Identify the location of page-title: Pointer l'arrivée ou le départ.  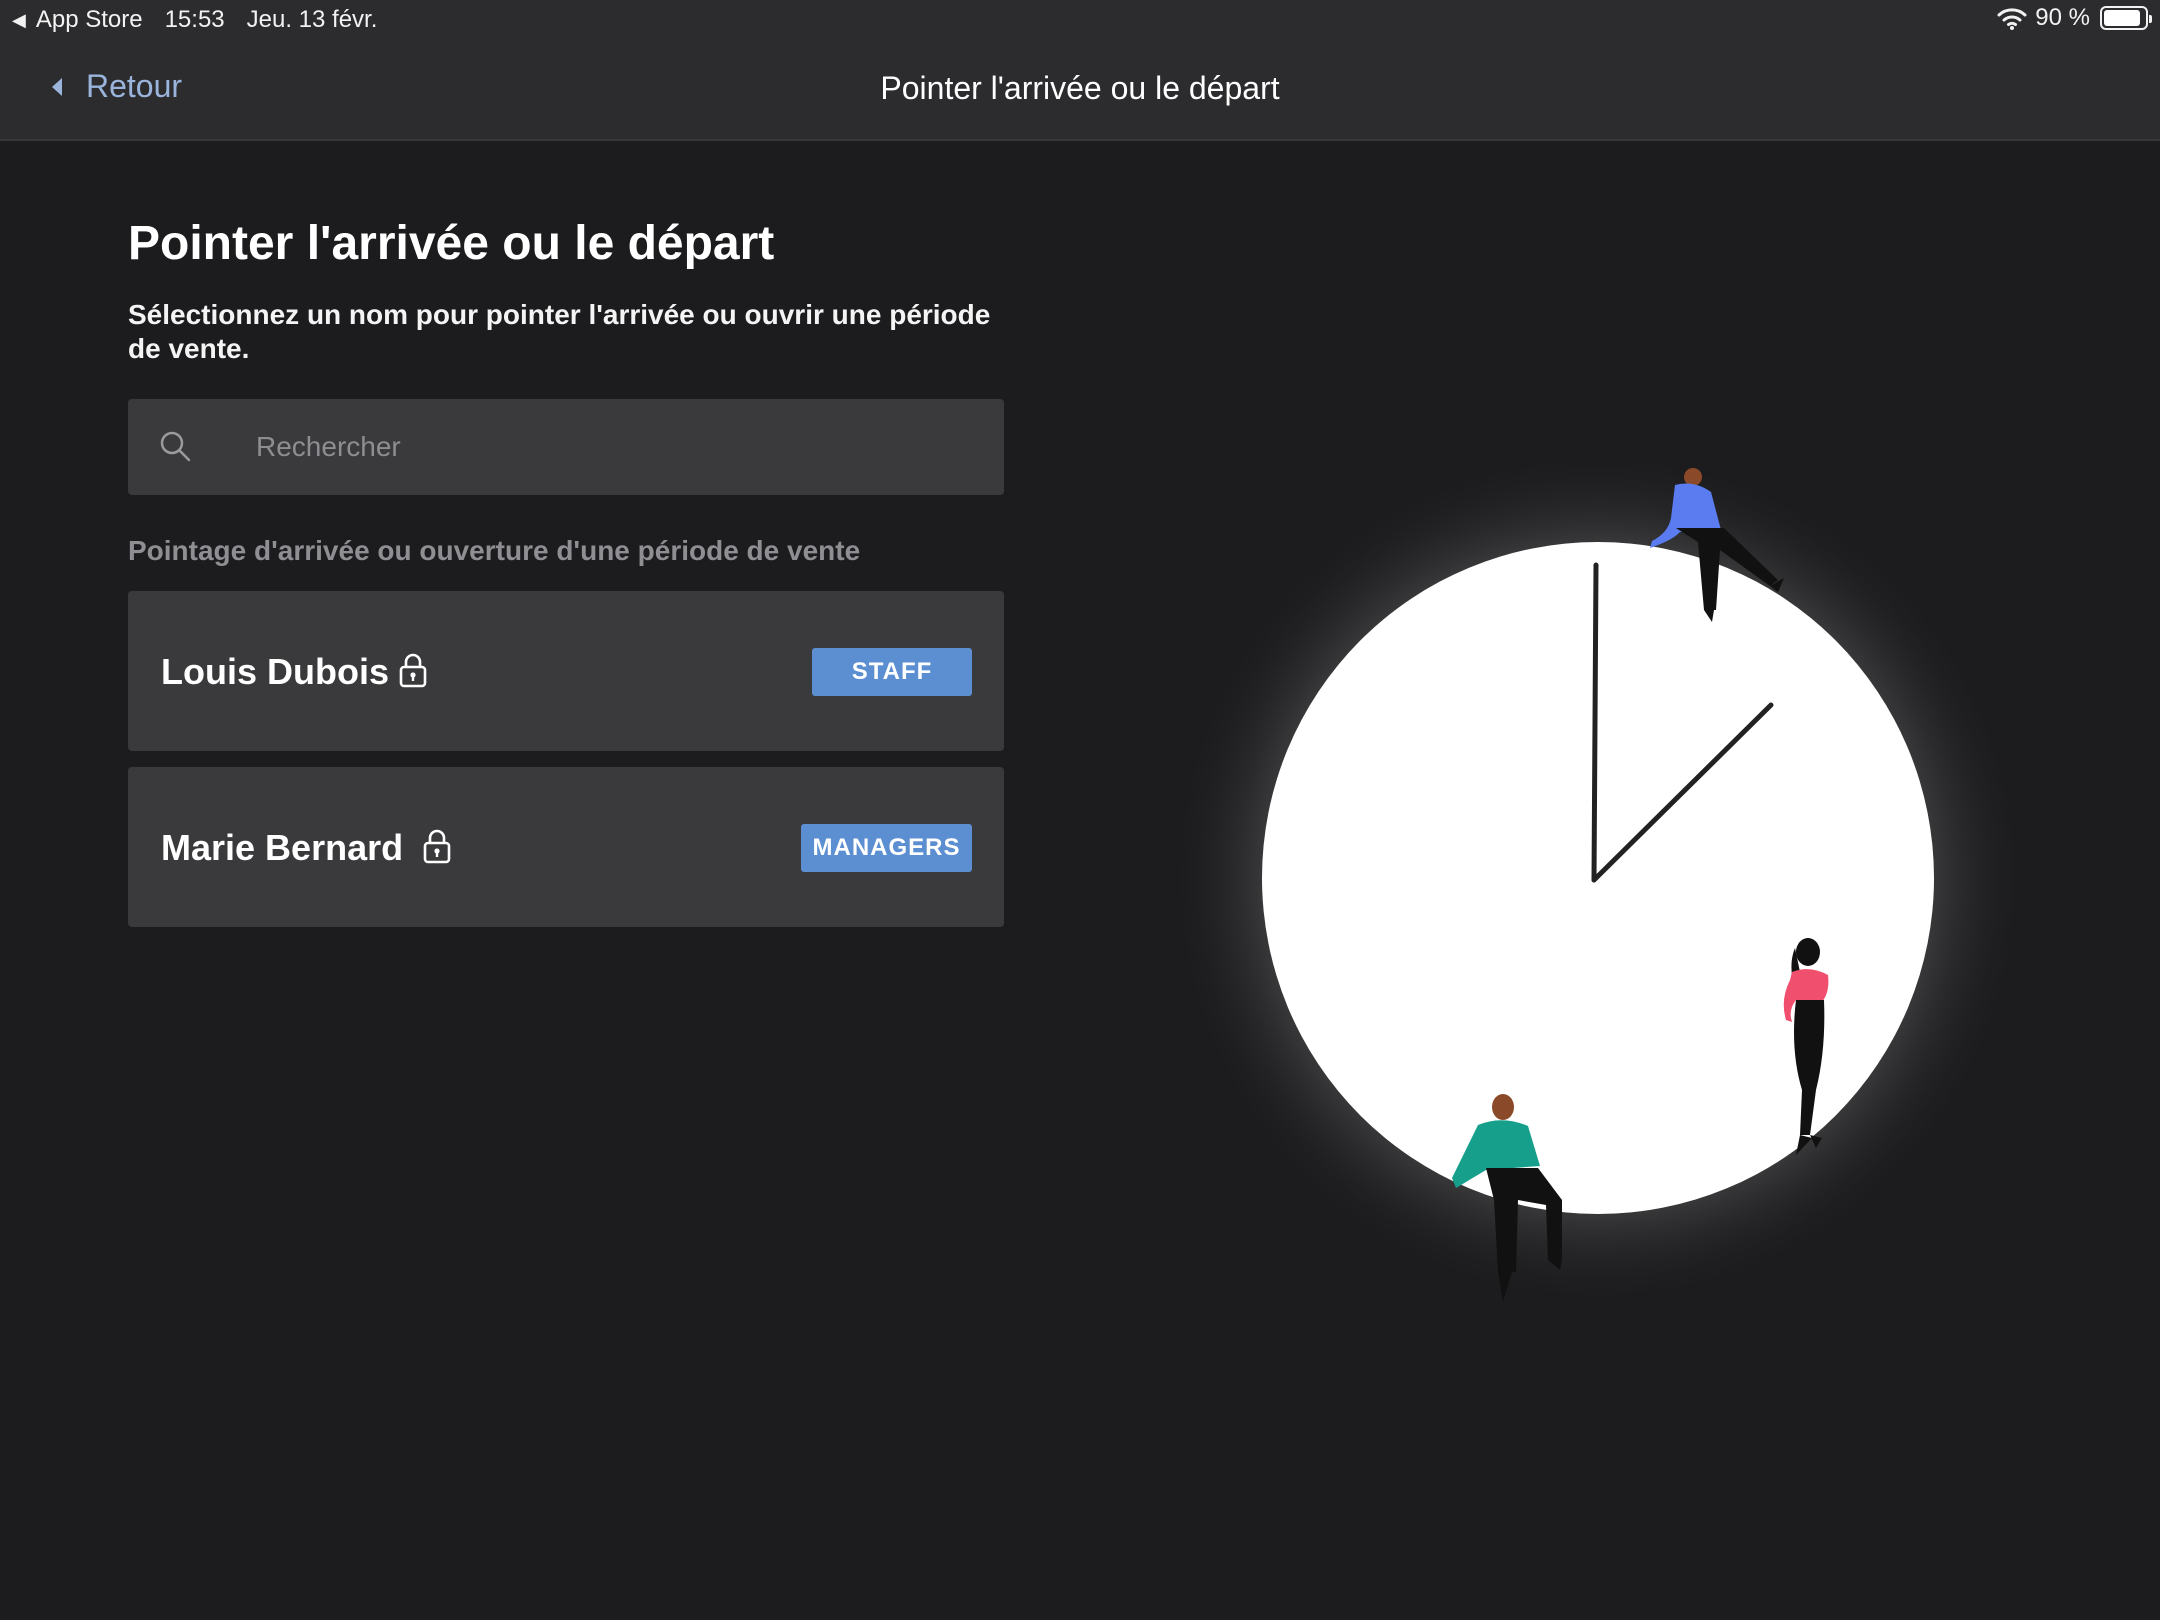
(451, 243).